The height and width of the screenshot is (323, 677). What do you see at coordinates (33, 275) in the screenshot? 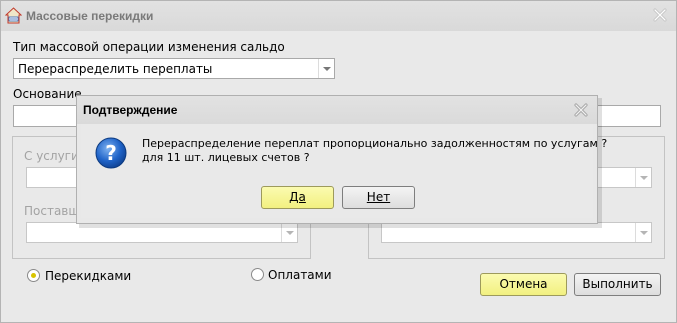
I see `radio-transfers` at bounding box center [33, 275].